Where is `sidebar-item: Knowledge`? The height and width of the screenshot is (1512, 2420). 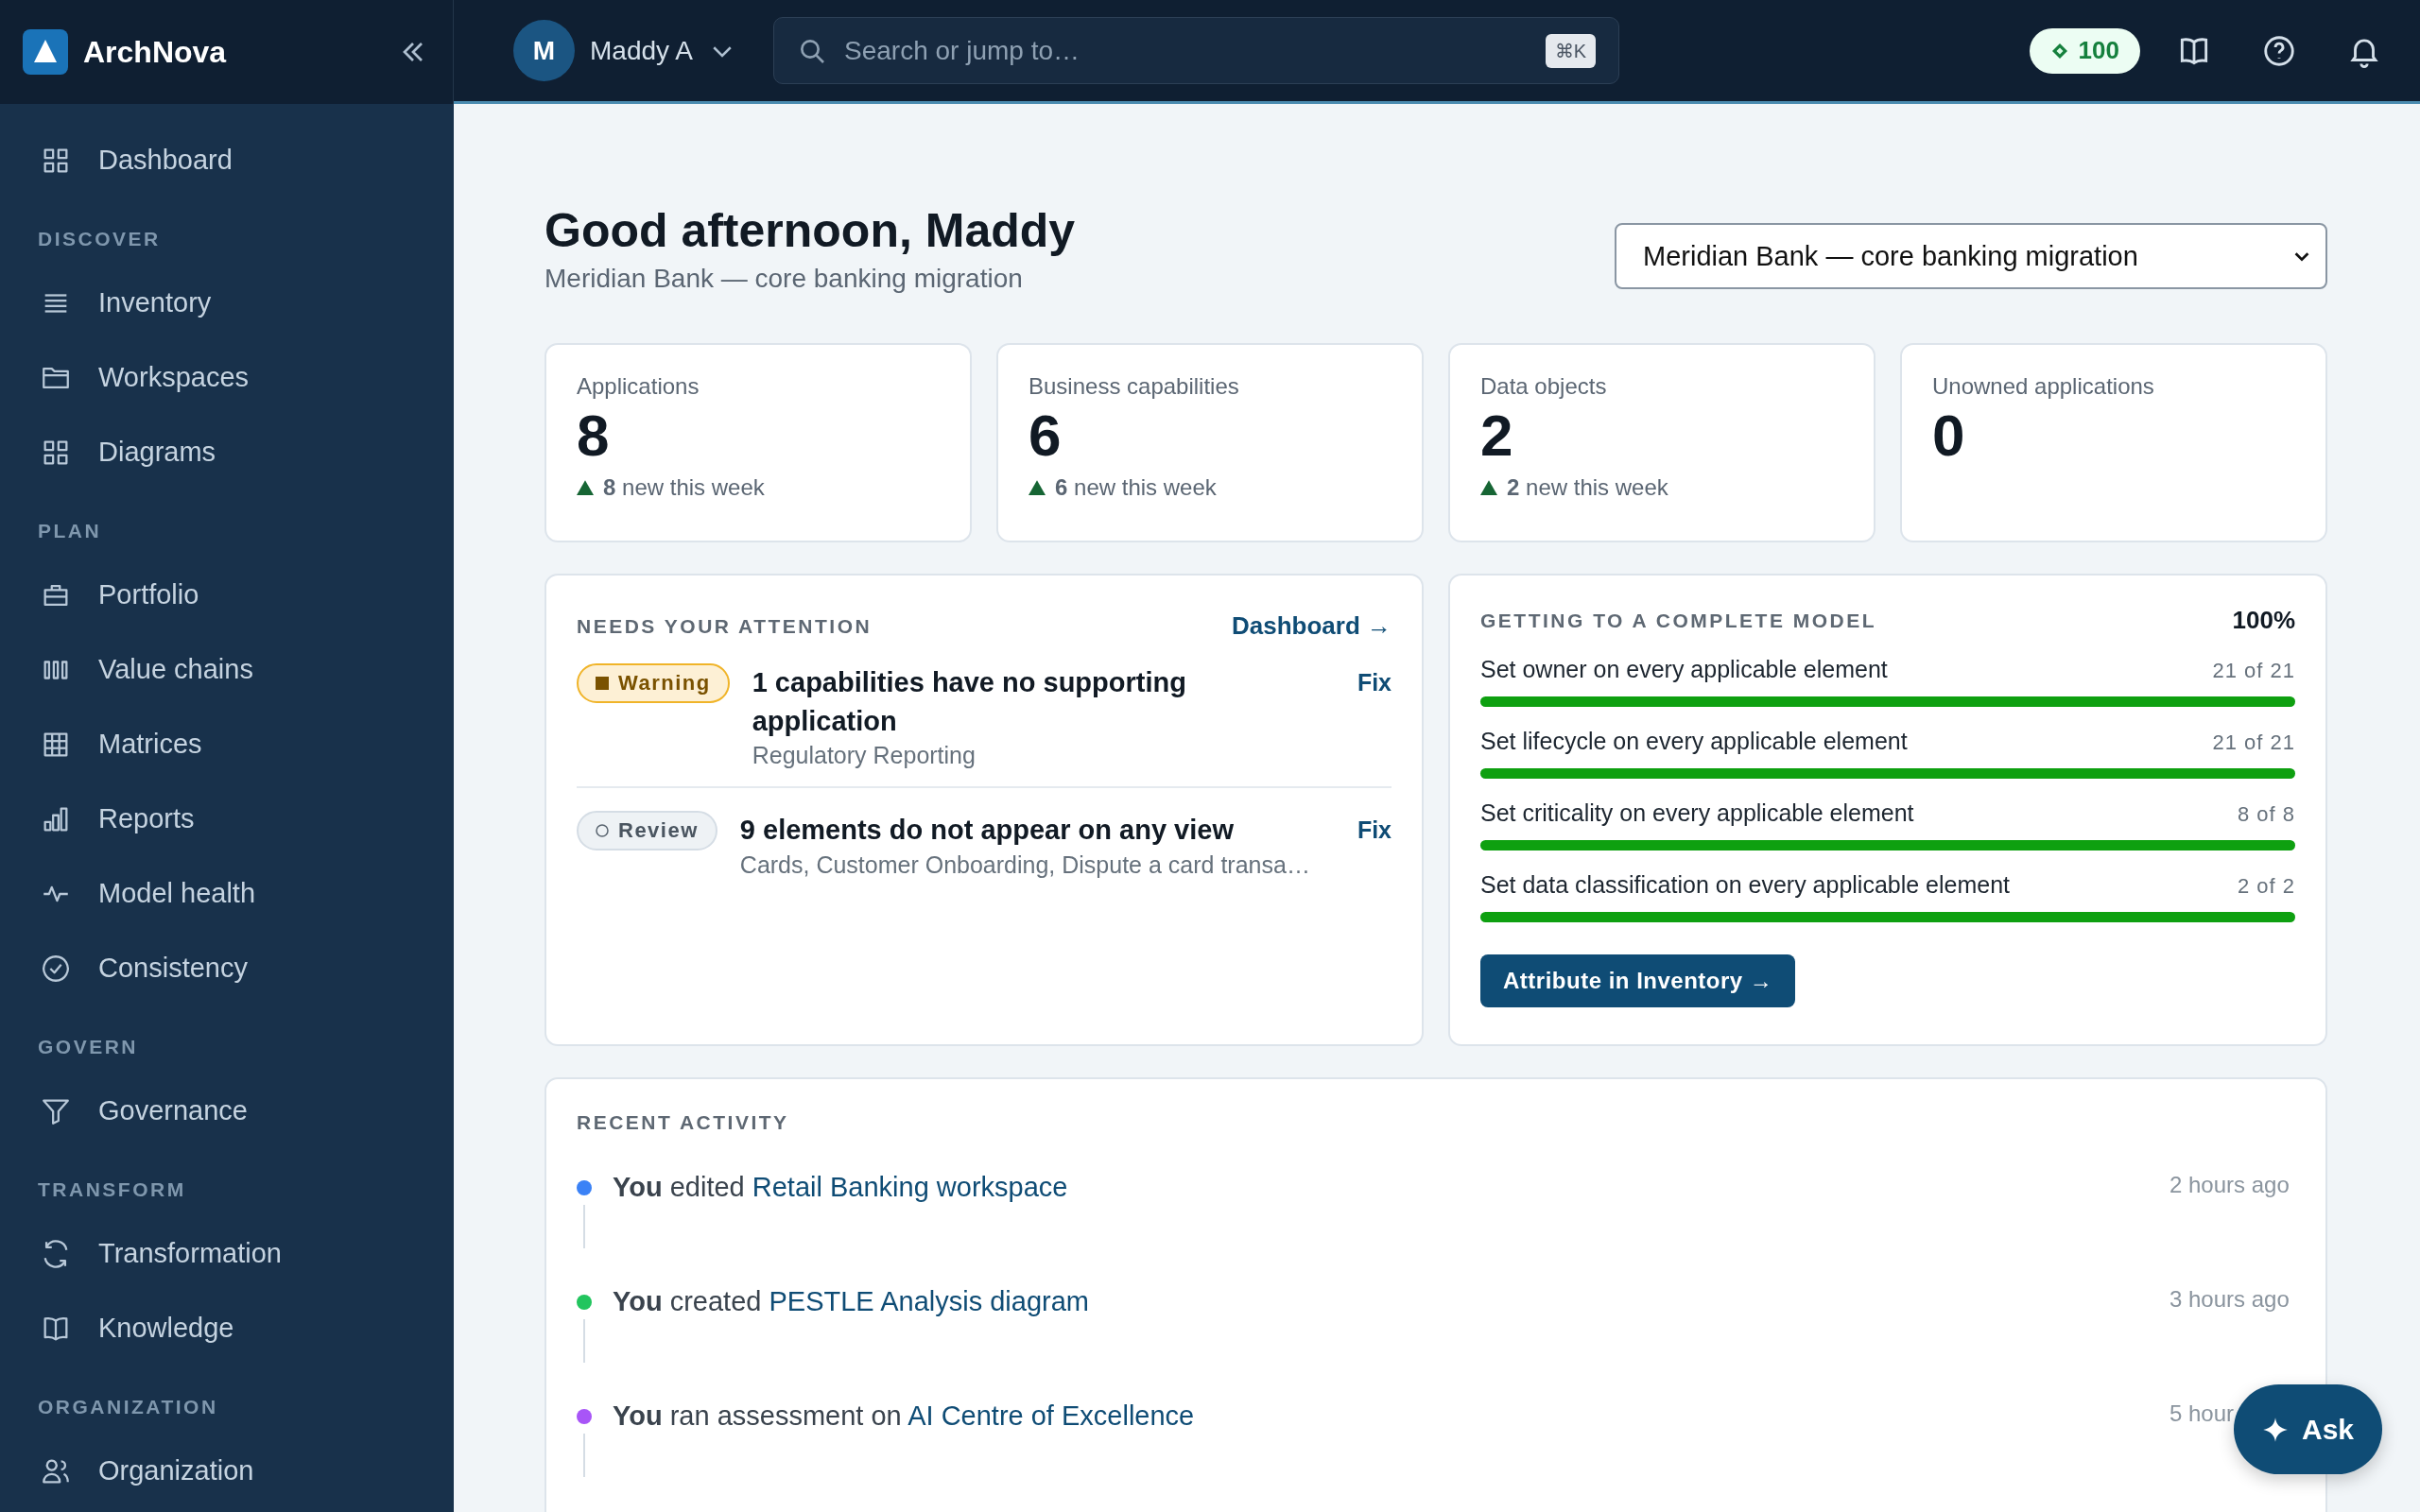
sidebar-item: Knowledge is located at coordinates (227, 1328).